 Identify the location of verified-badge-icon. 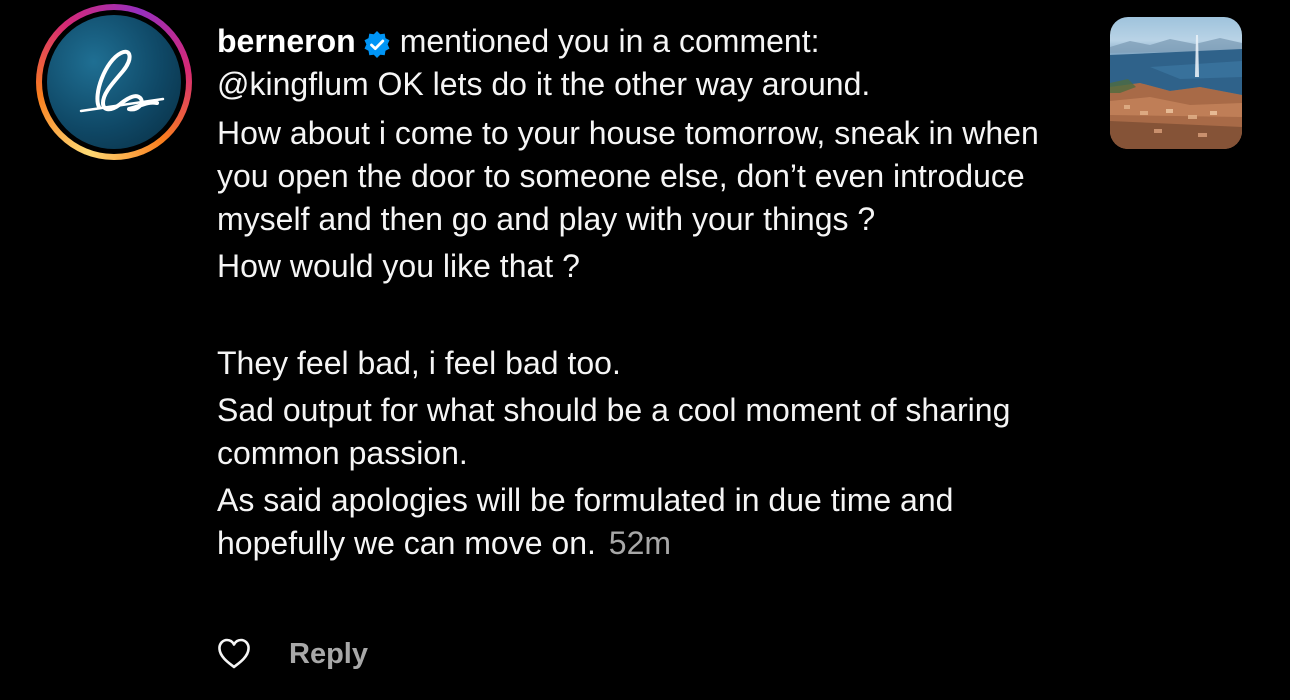
(377, 43).